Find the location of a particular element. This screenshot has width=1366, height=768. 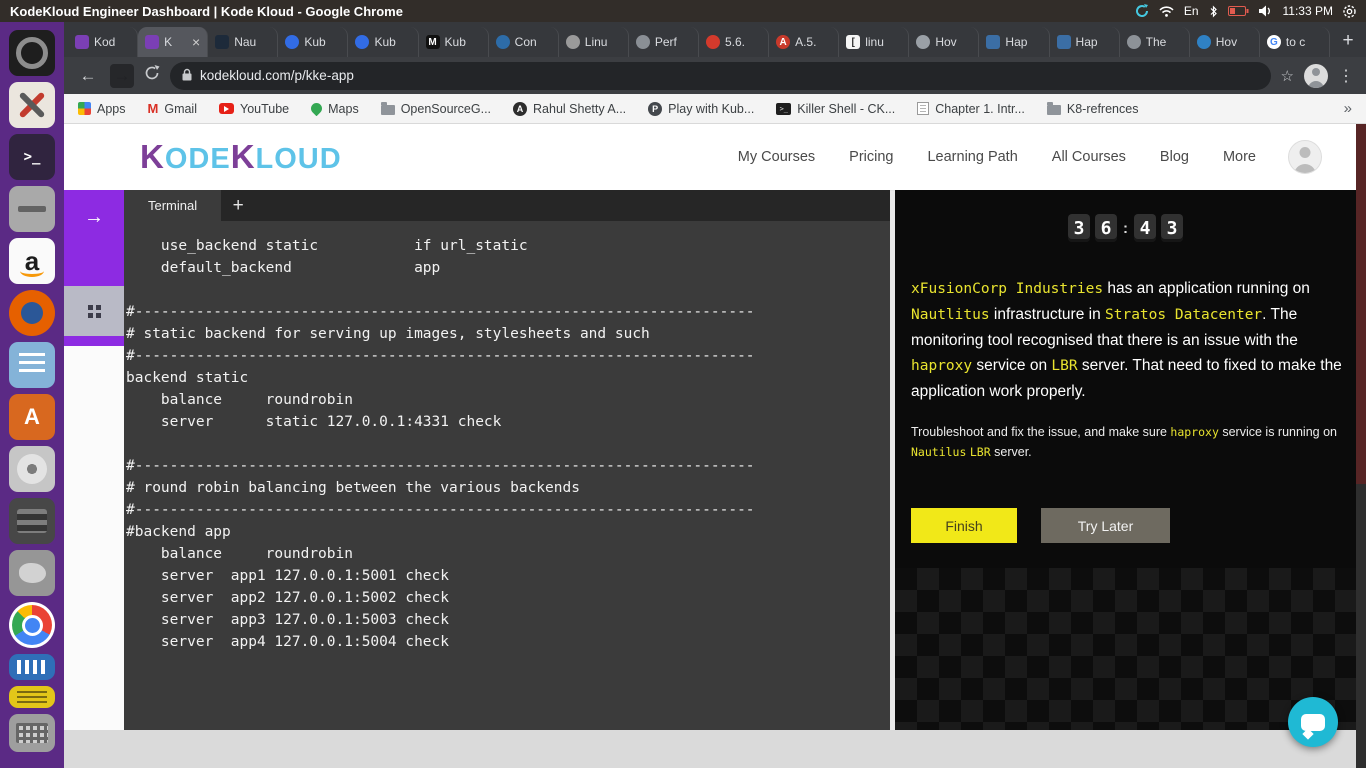

app-icon-disks is located at coordinates (32, 469).